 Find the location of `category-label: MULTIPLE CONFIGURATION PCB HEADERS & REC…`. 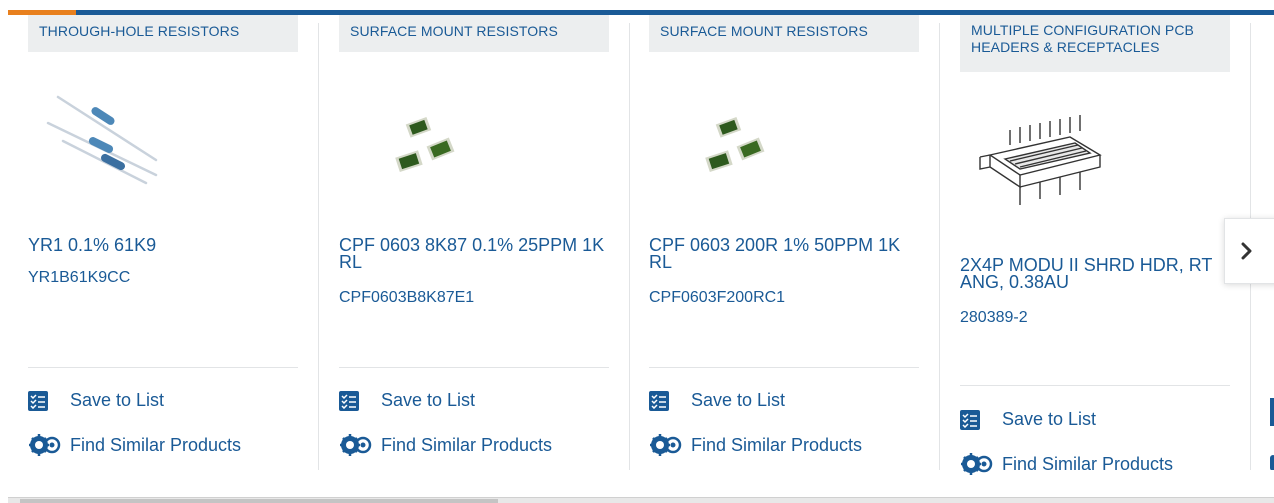

category-label: MULTIPLE CONFIGURATION PCB HEADERS & REC… is located at coordinates (1095, 43).